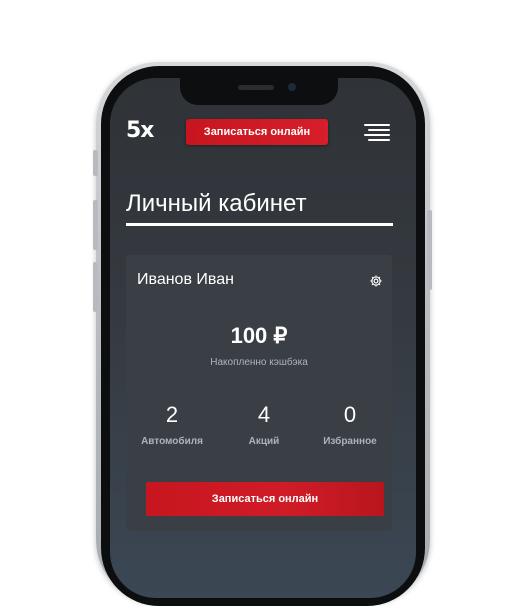 This screenshot has height=606, width=520. What do you see at coordinates (264, 414) in the screenshot?
I see `stat-promos-value: 4` at bounding box center [264, 414].